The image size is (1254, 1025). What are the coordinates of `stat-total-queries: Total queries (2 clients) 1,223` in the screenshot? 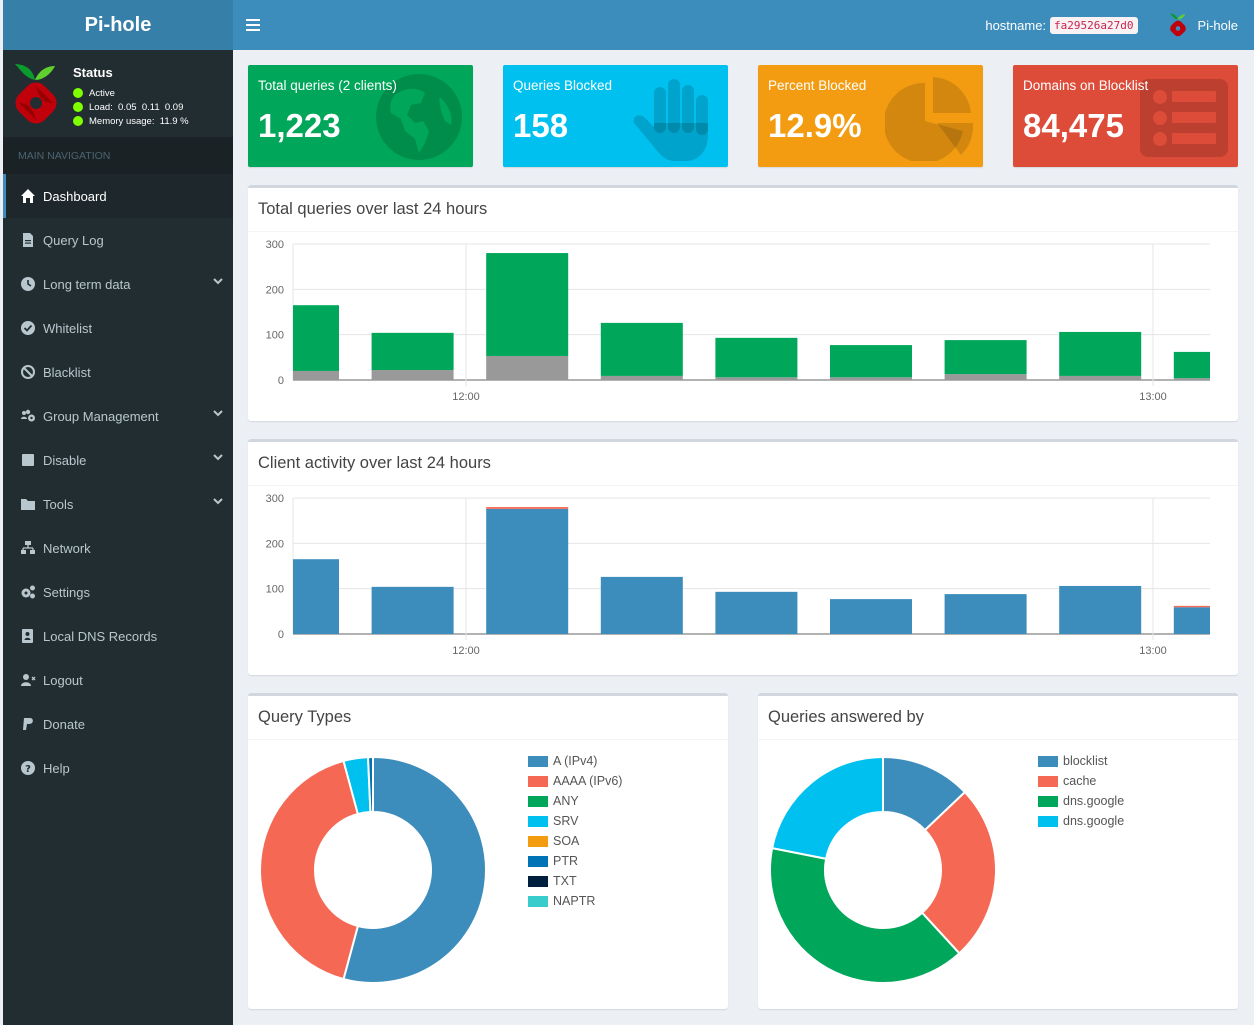 It's located at (360, 116).